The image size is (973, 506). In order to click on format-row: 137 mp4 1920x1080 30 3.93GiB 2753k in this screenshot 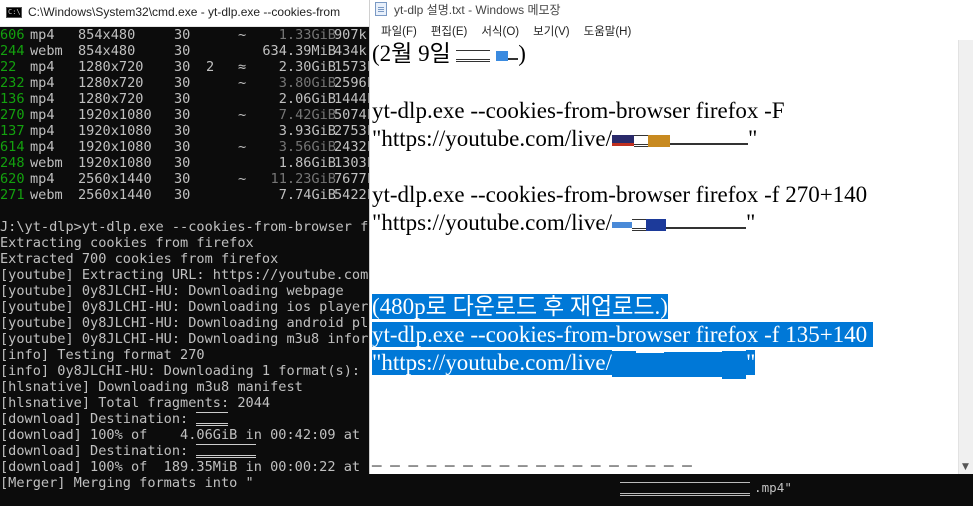, I will do `click(187, 131)`.